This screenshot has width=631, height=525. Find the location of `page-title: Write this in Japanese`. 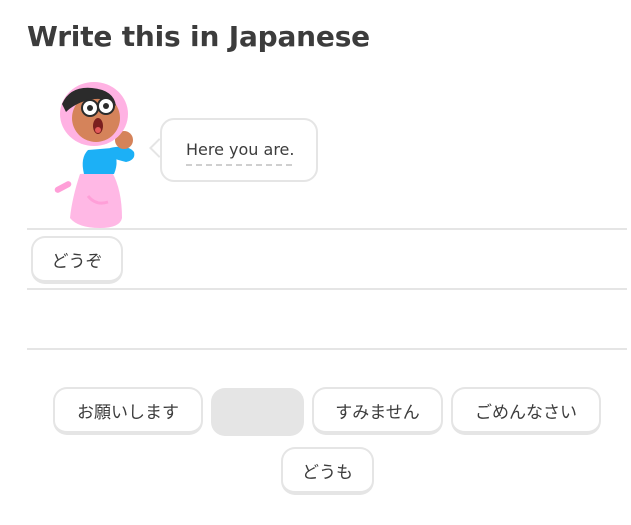

page-title: Write this in Japanese is located at coordinates (198, 36).